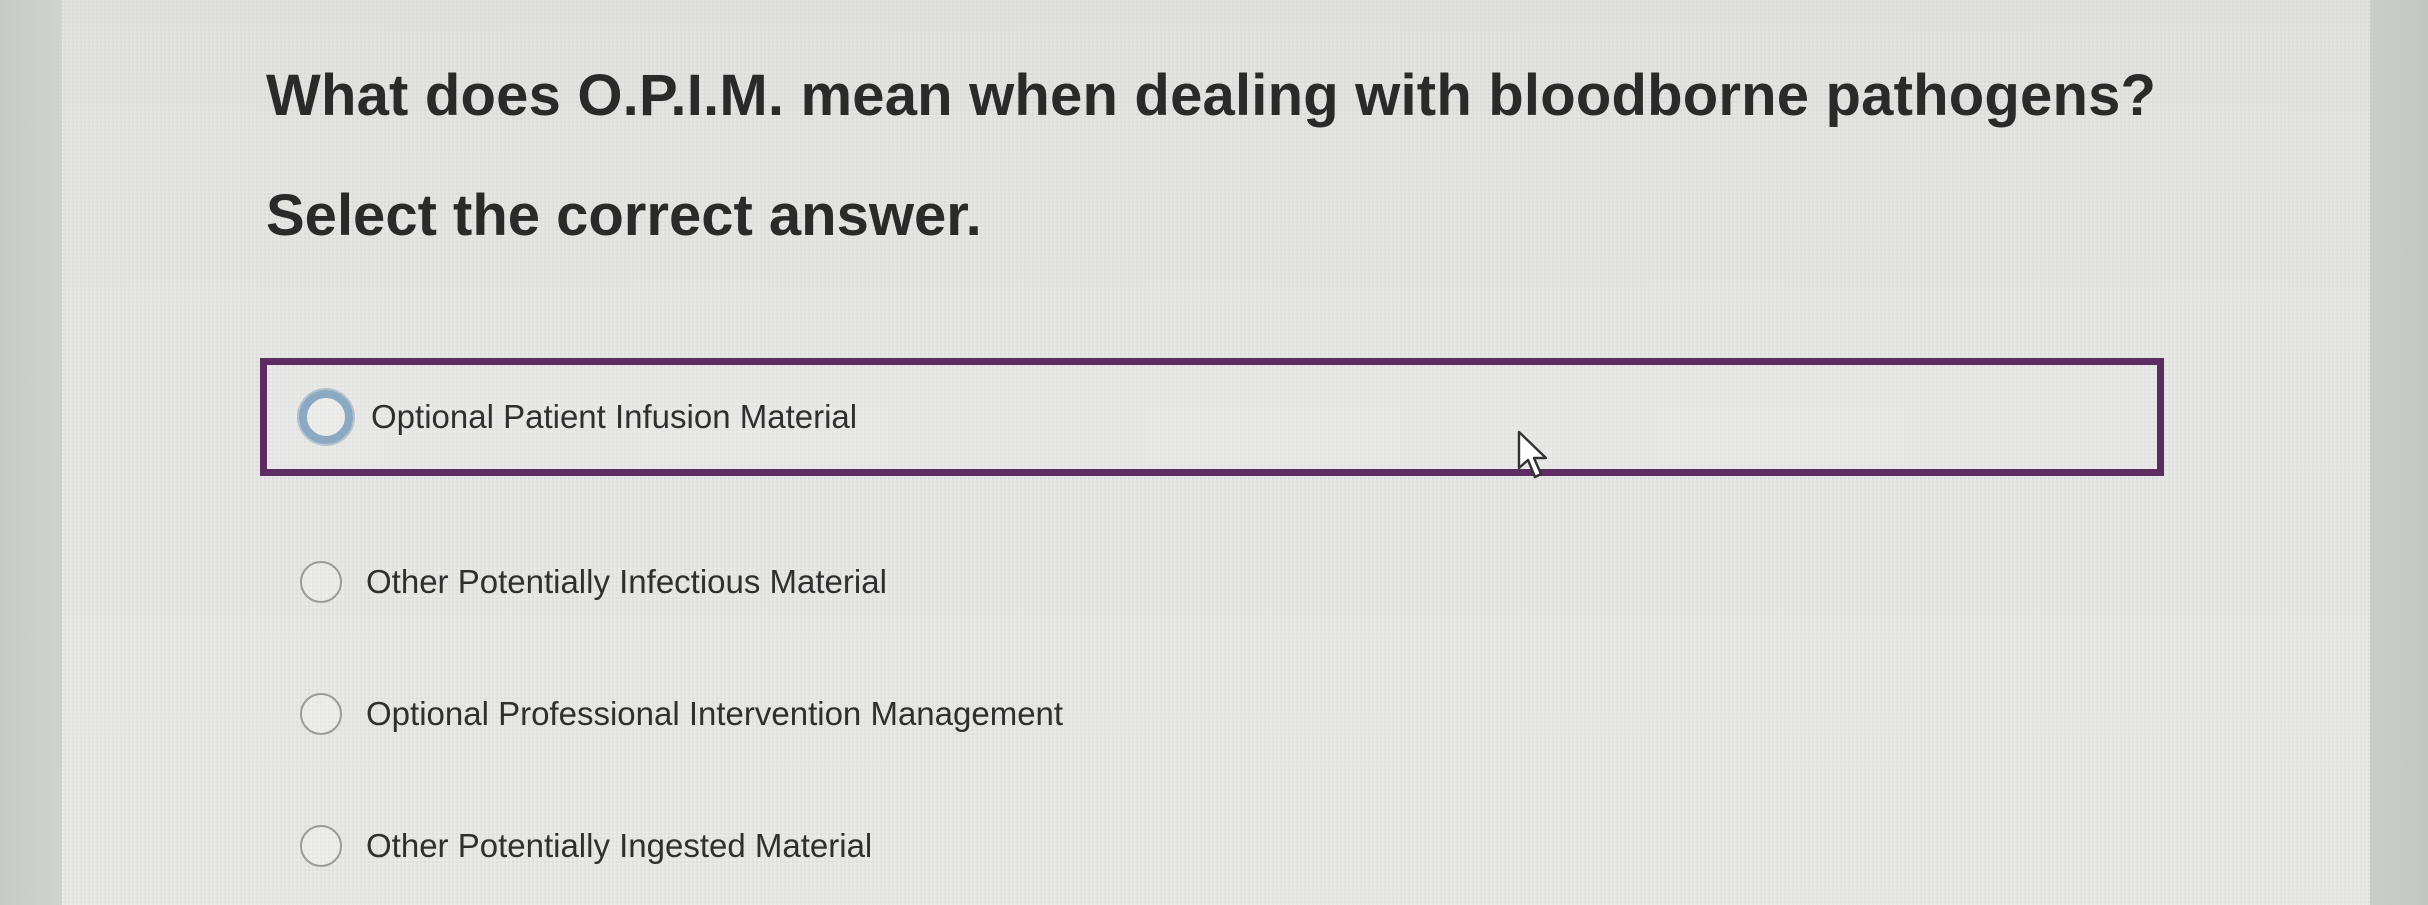 The width and height of the screenshot is (2428, 905). I want to click on mouse-pointer-icon, so click(1532, 454).